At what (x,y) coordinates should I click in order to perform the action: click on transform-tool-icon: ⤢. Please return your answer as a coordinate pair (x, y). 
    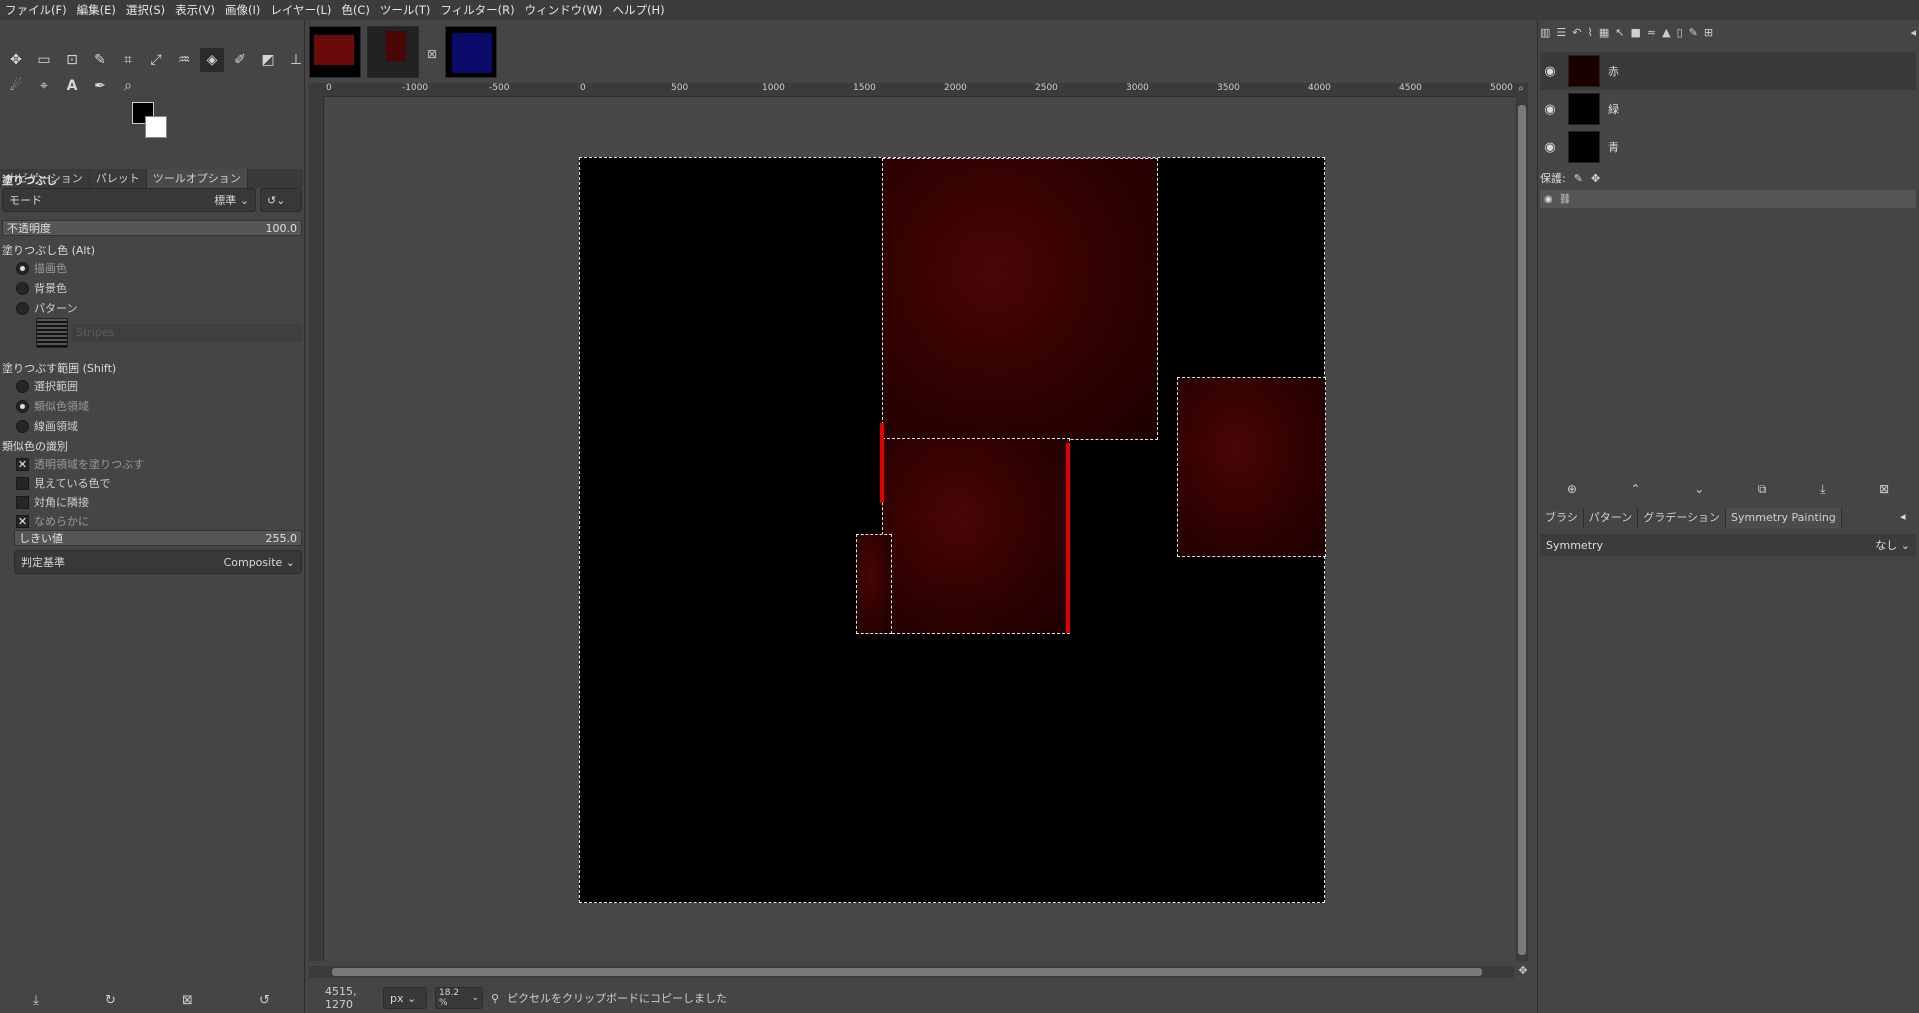
    Looking at the image, I should click on (156, 60).